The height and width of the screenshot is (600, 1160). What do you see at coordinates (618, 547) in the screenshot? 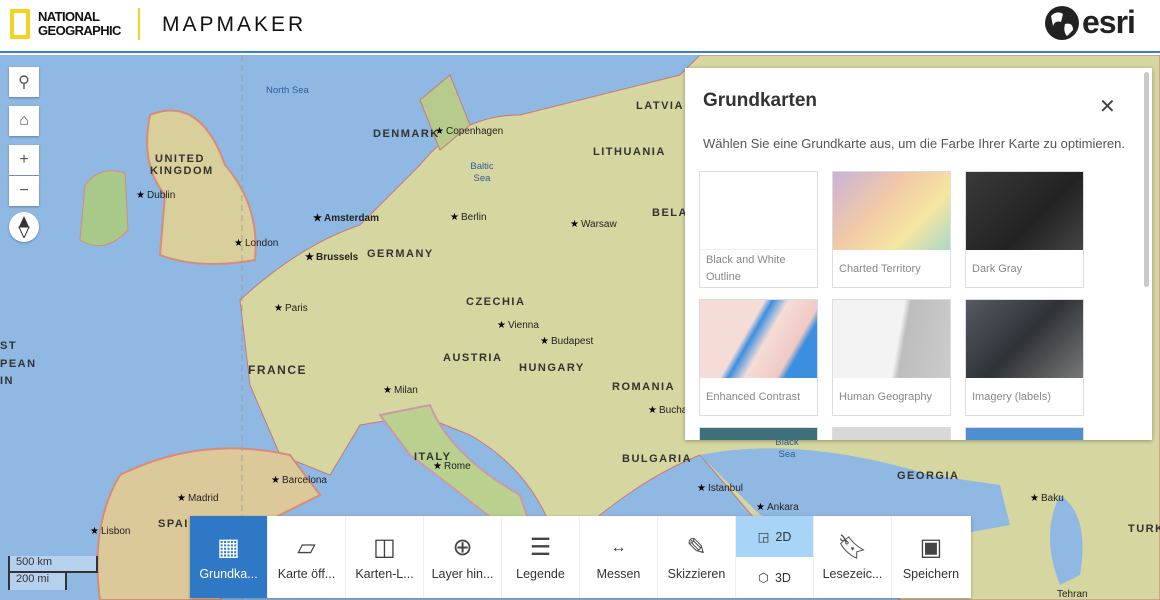
I see `measure-icon: ↔` at bounding box center [618, 547].